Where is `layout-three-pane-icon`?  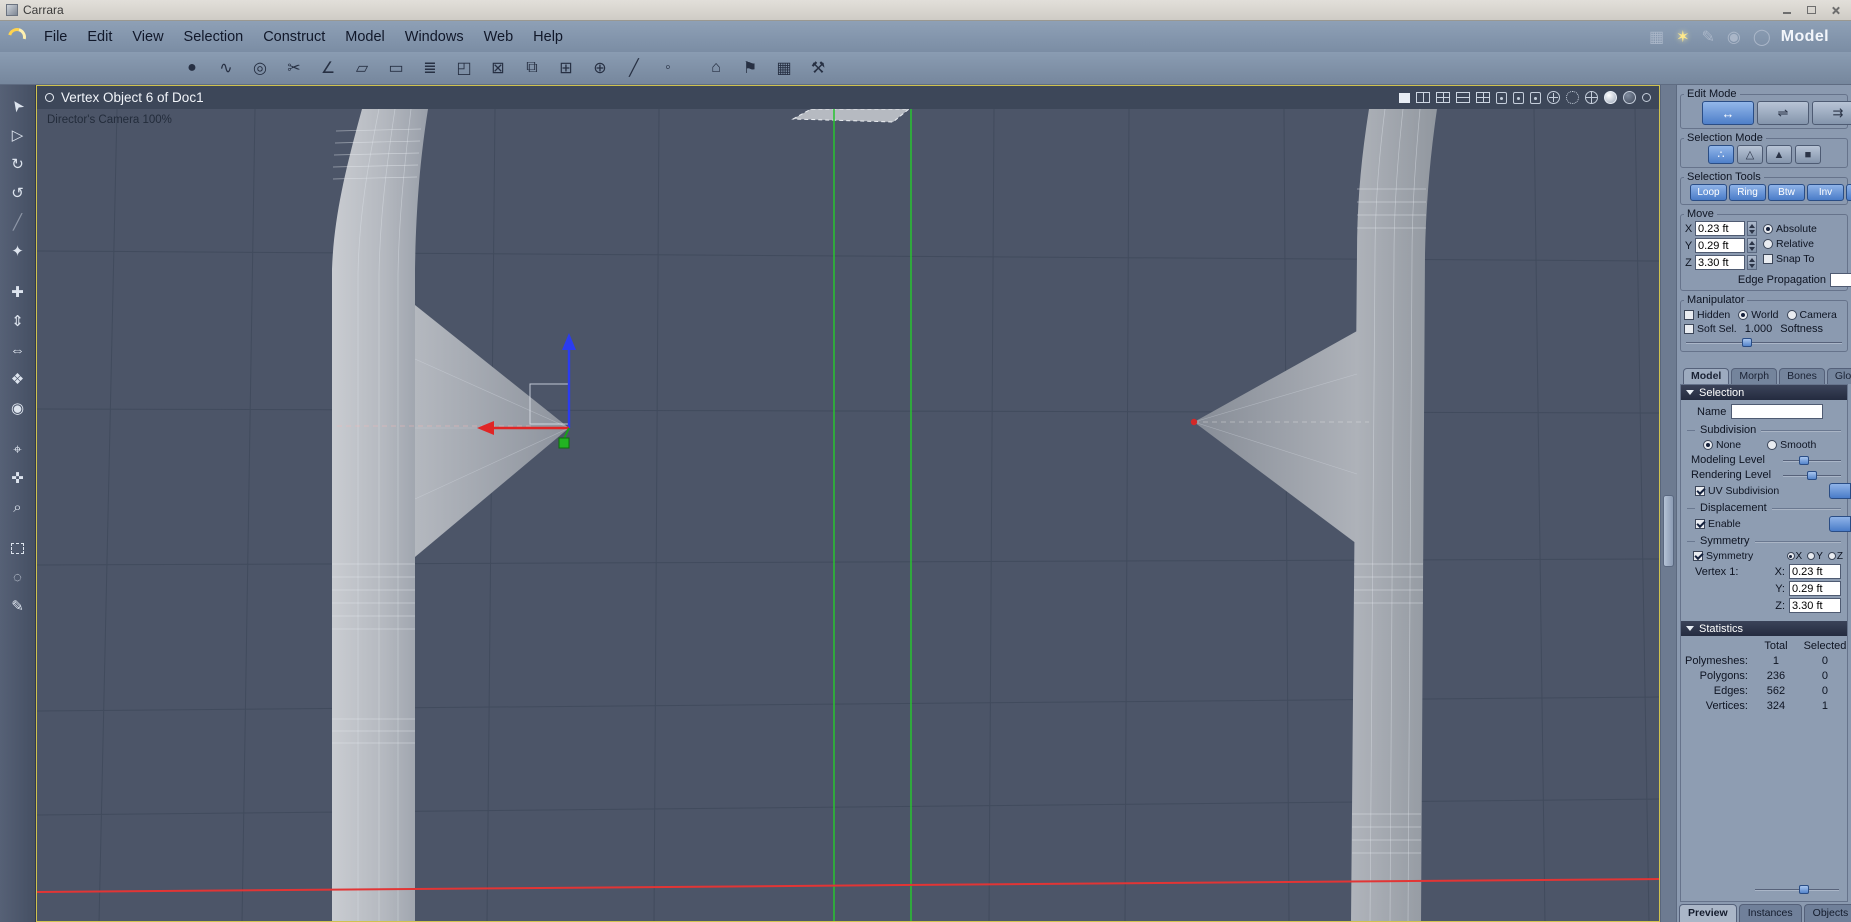
layout-three-pane-icon is located at coordinates (1483, 97).